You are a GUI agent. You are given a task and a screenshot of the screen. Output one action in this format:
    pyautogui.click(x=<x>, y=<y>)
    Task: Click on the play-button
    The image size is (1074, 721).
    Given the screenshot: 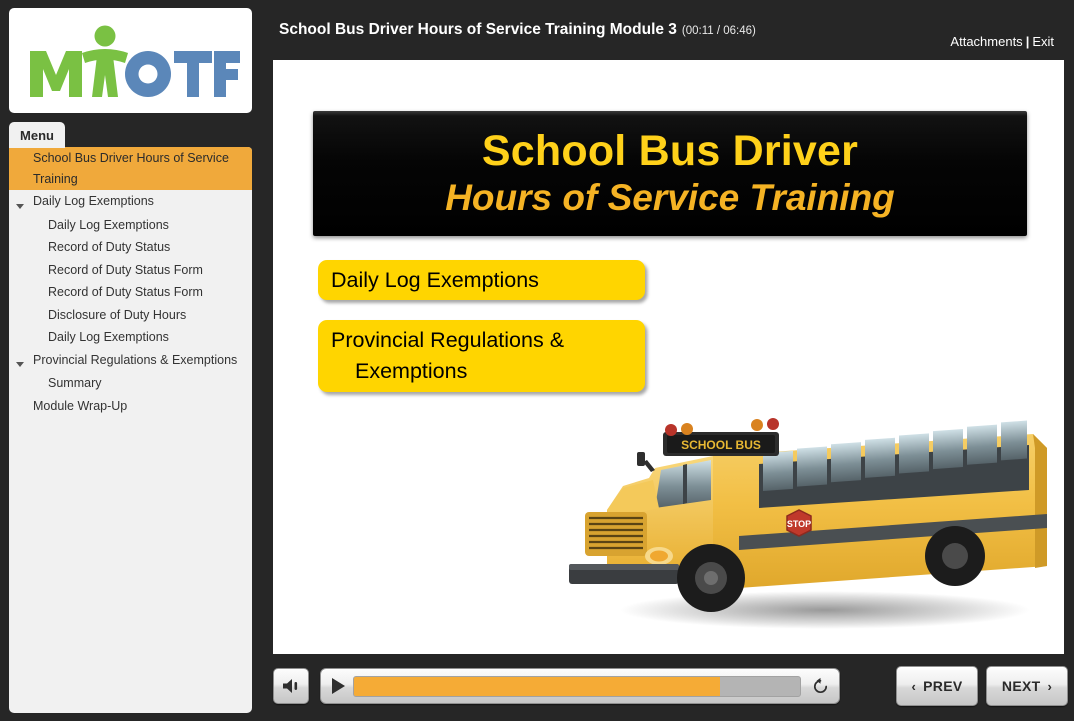 What is the action you would take?
    pyautogui.click(x=338, y=686)
    